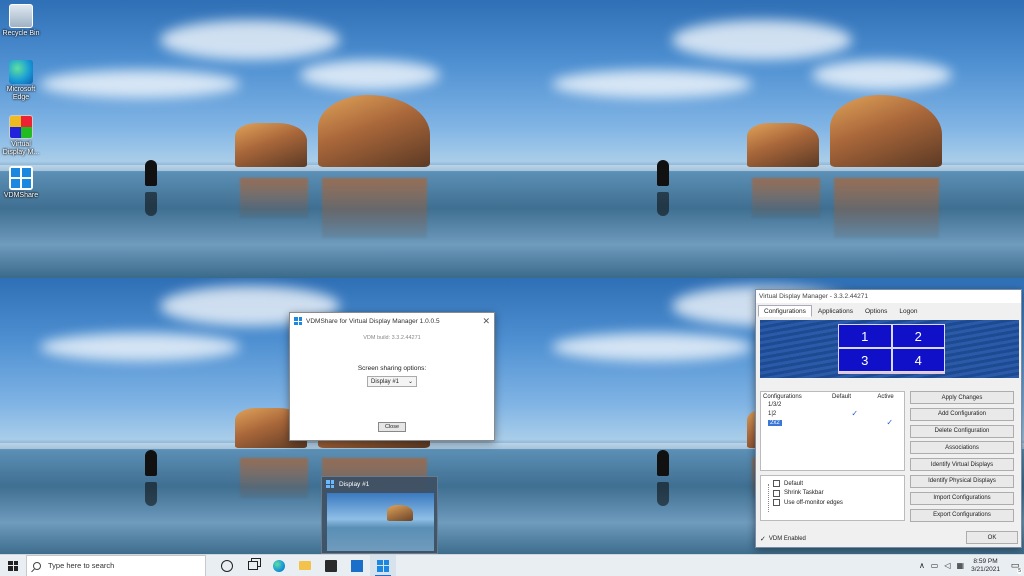  What do you see at coordinates (961, 565) in the screenshot?
I see `keyboard-icon: ▦` at bounding box center [961, 565].